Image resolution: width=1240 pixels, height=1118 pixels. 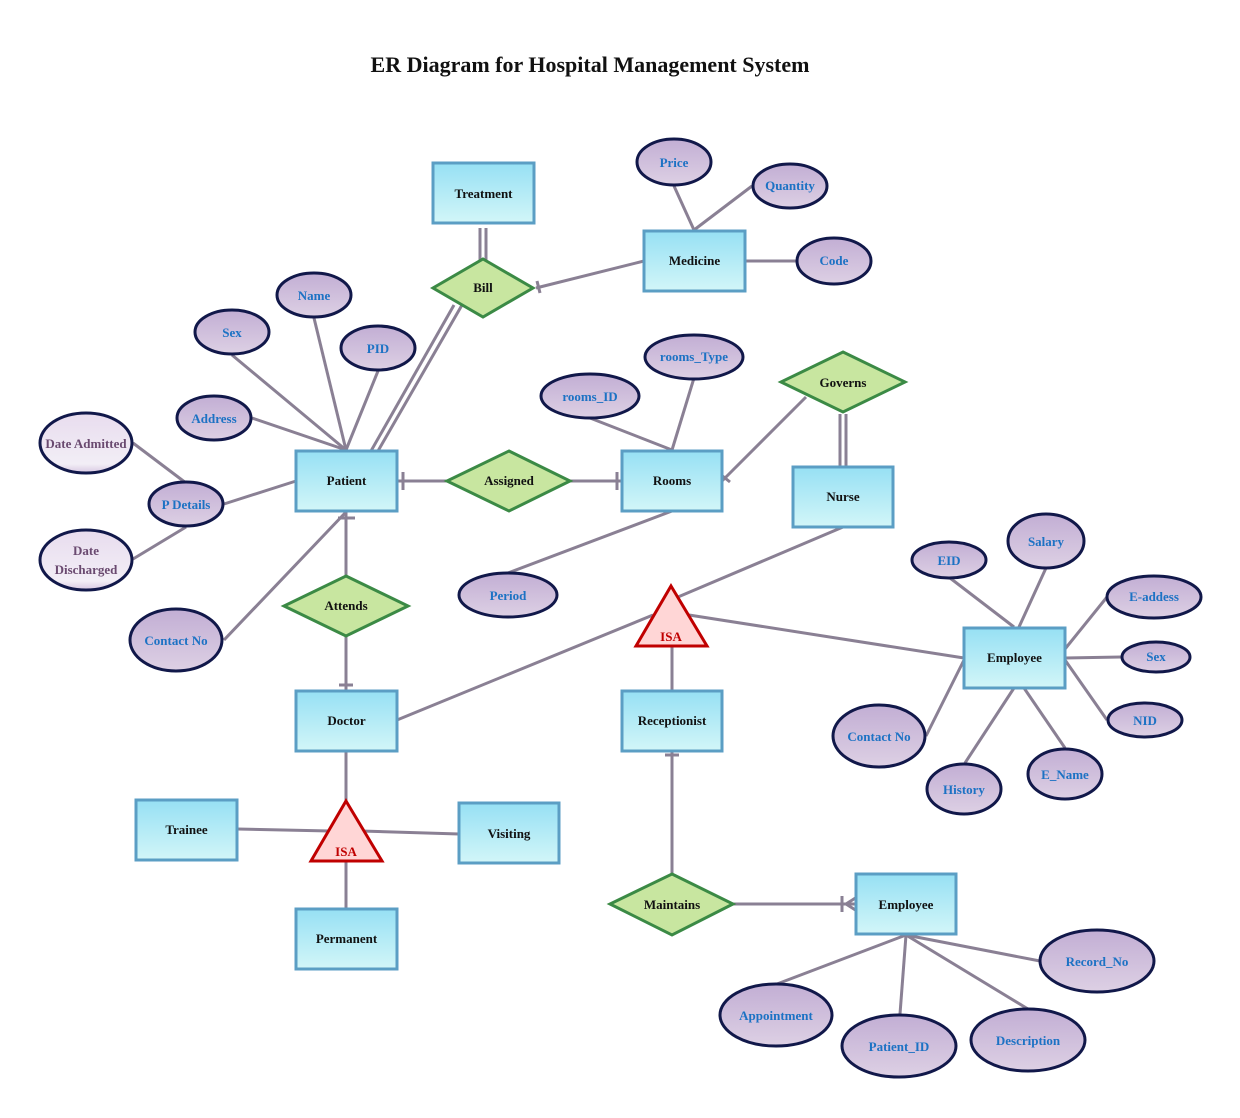 I want to click on isa-label: ISA, so click(x=671, y=636).